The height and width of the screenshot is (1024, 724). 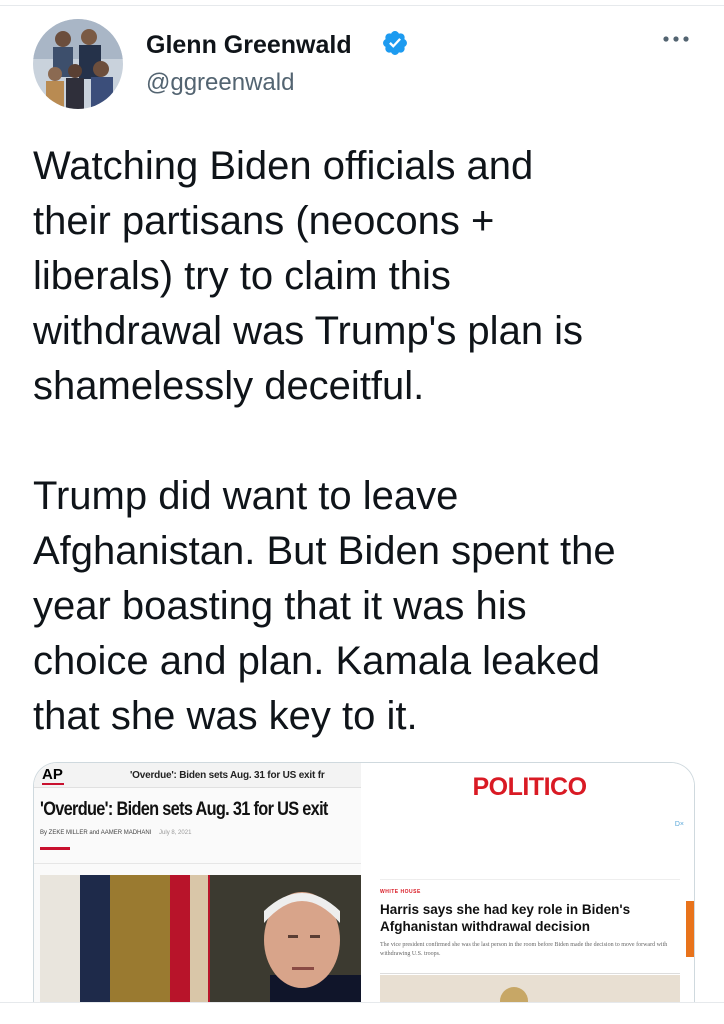 I want to click on politico-photo, so click(x=530, y=989).